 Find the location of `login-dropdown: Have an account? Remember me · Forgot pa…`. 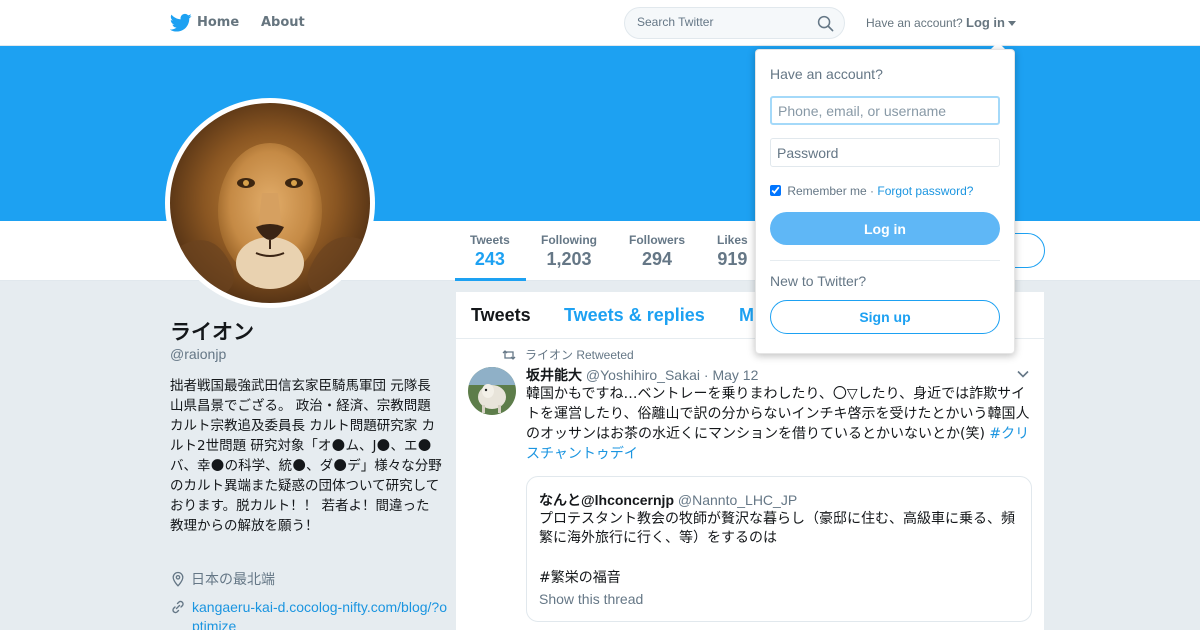

login-dropdown: Have an account? Remember me · Forgot pa… is located at coordinates (885, 201).